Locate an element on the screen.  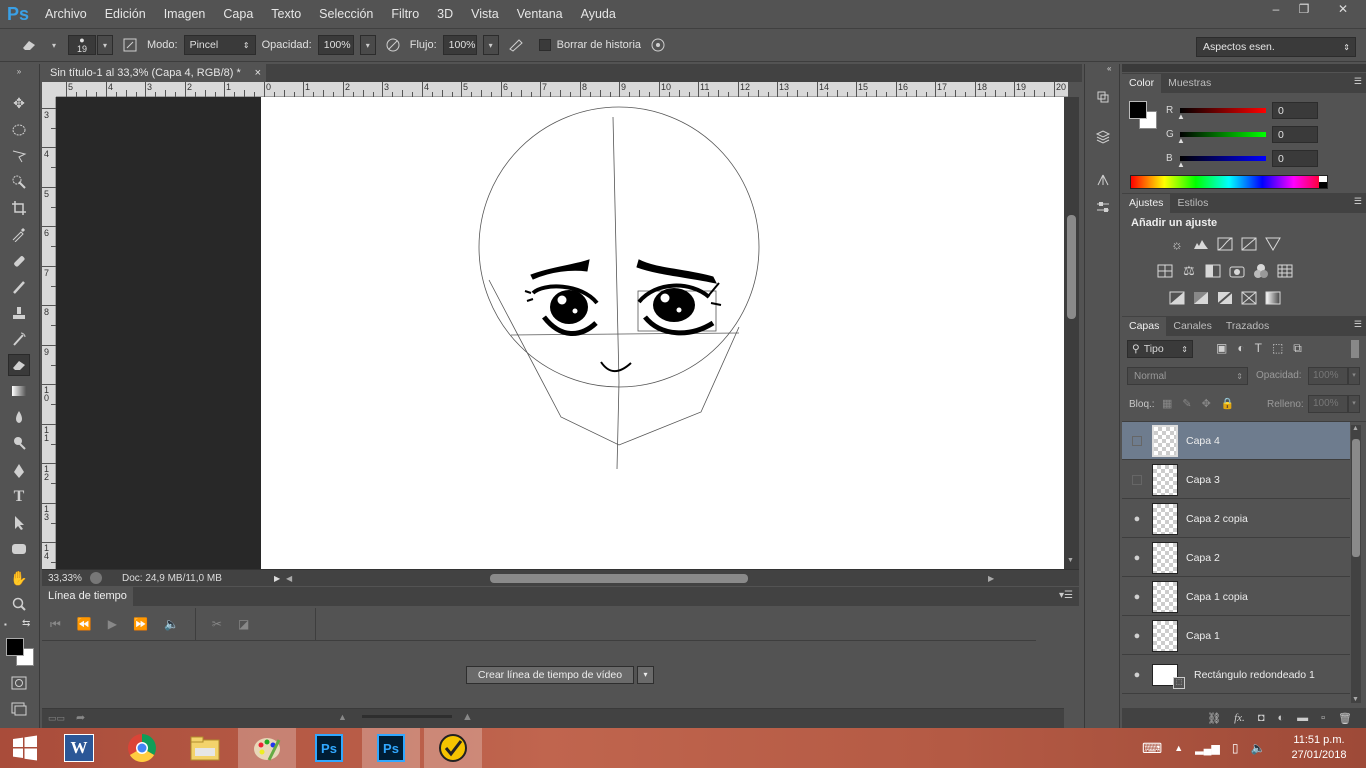
menu-capa: Capa is located at coordinates (238, 14).